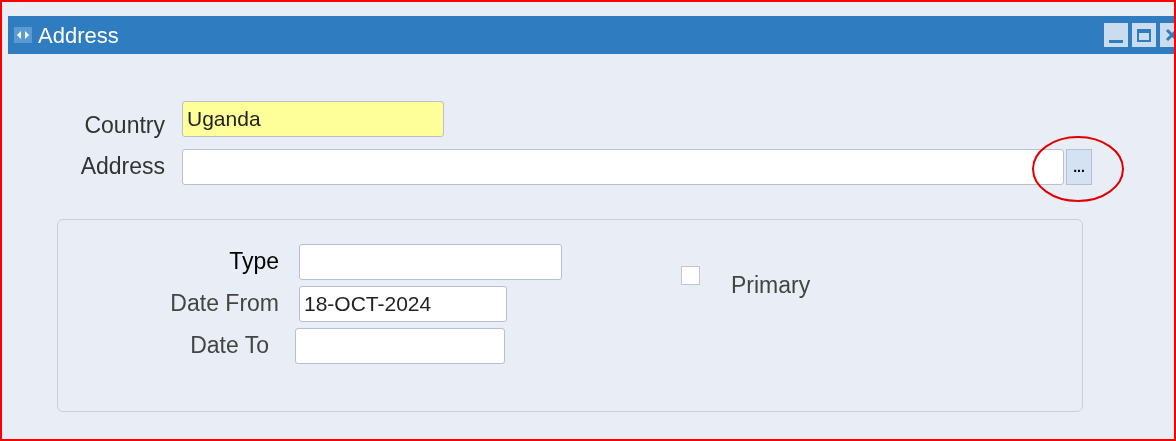 This screenshot has width=1176, height=441. I want to click on maximize-button, so click(1144, 35).